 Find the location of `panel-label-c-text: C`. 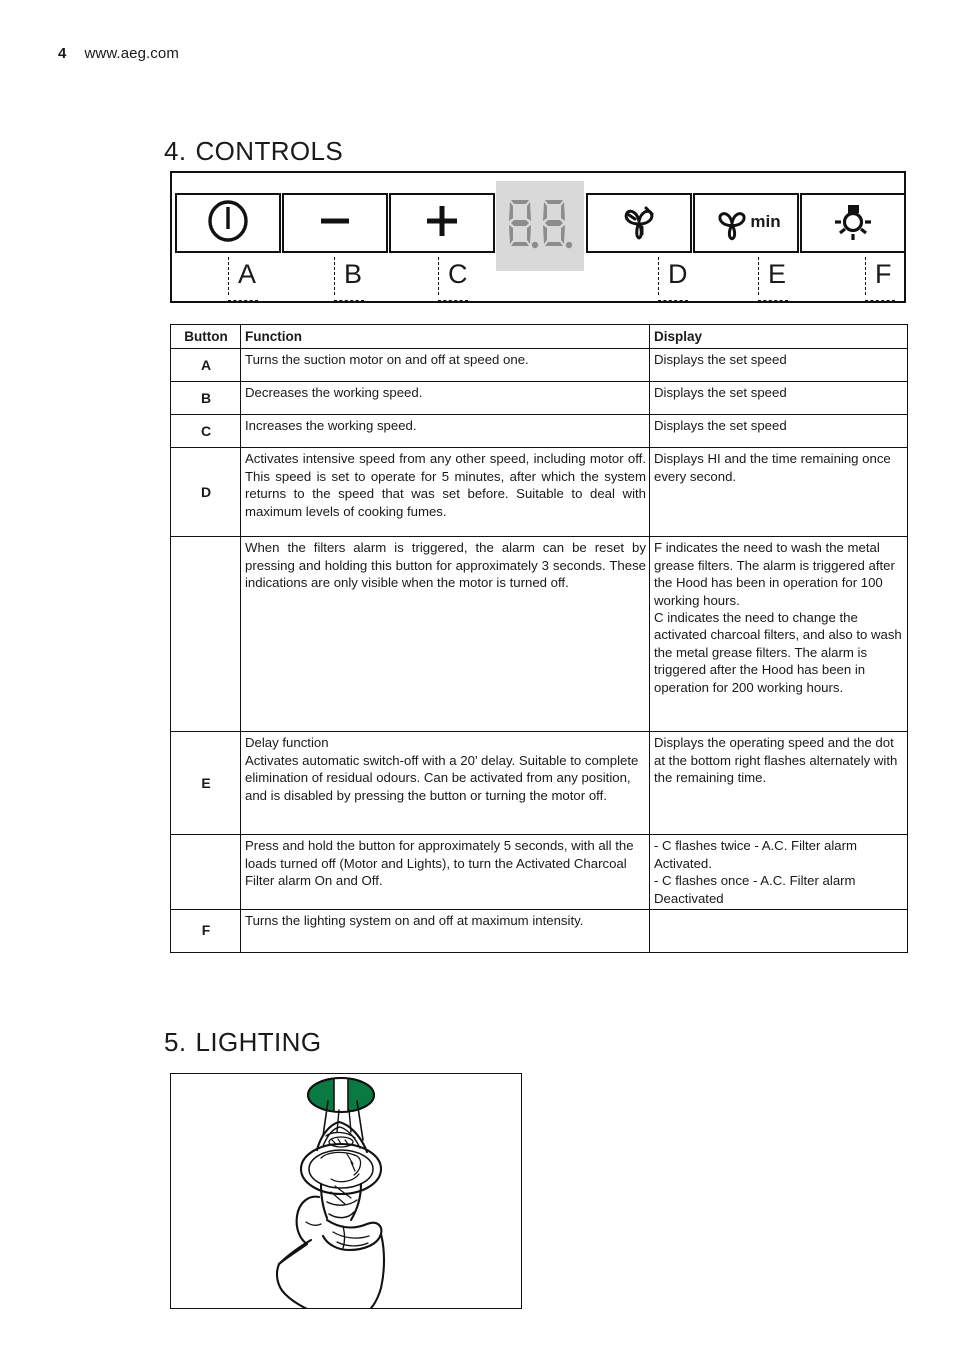

panel-label-c-text: C is located at coordinates (458, 274).